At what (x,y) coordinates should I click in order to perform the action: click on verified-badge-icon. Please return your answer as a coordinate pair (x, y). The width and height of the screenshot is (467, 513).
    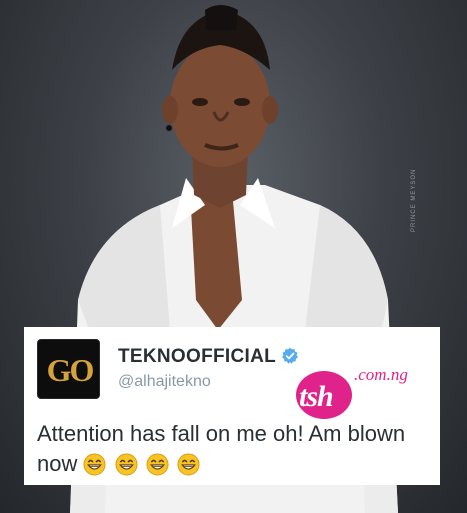
    Looking at the image, I should click on (290, 355).